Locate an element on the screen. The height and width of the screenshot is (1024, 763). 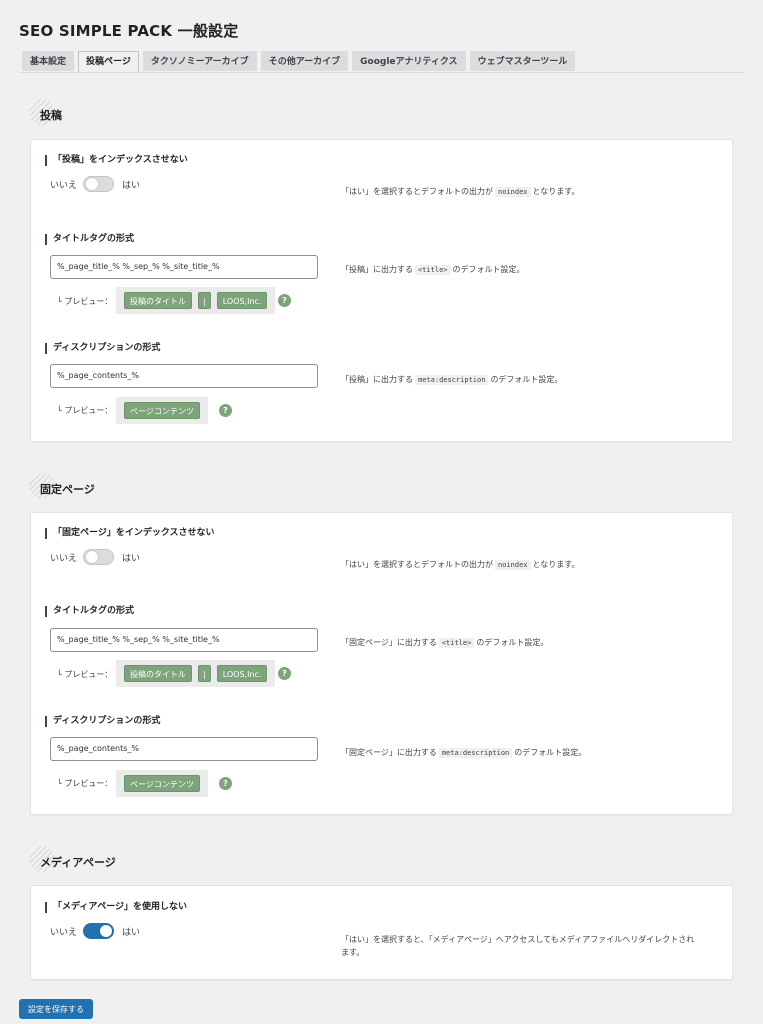
post-title-format-label: タイトルタグの形式 is located at coordinates (89, 239).